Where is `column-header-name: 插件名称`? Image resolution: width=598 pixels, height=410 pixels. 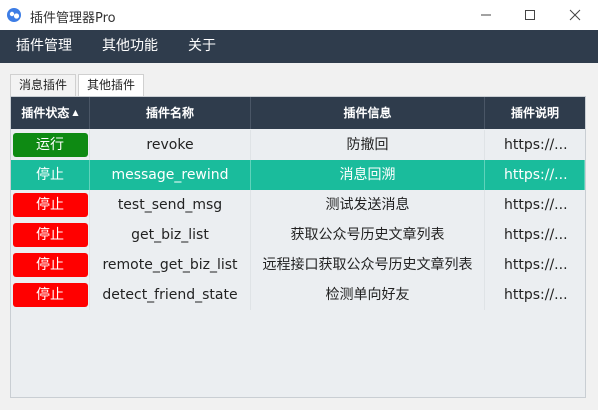 column-header-name: 插件名称 is located at coordinates (170, 113).